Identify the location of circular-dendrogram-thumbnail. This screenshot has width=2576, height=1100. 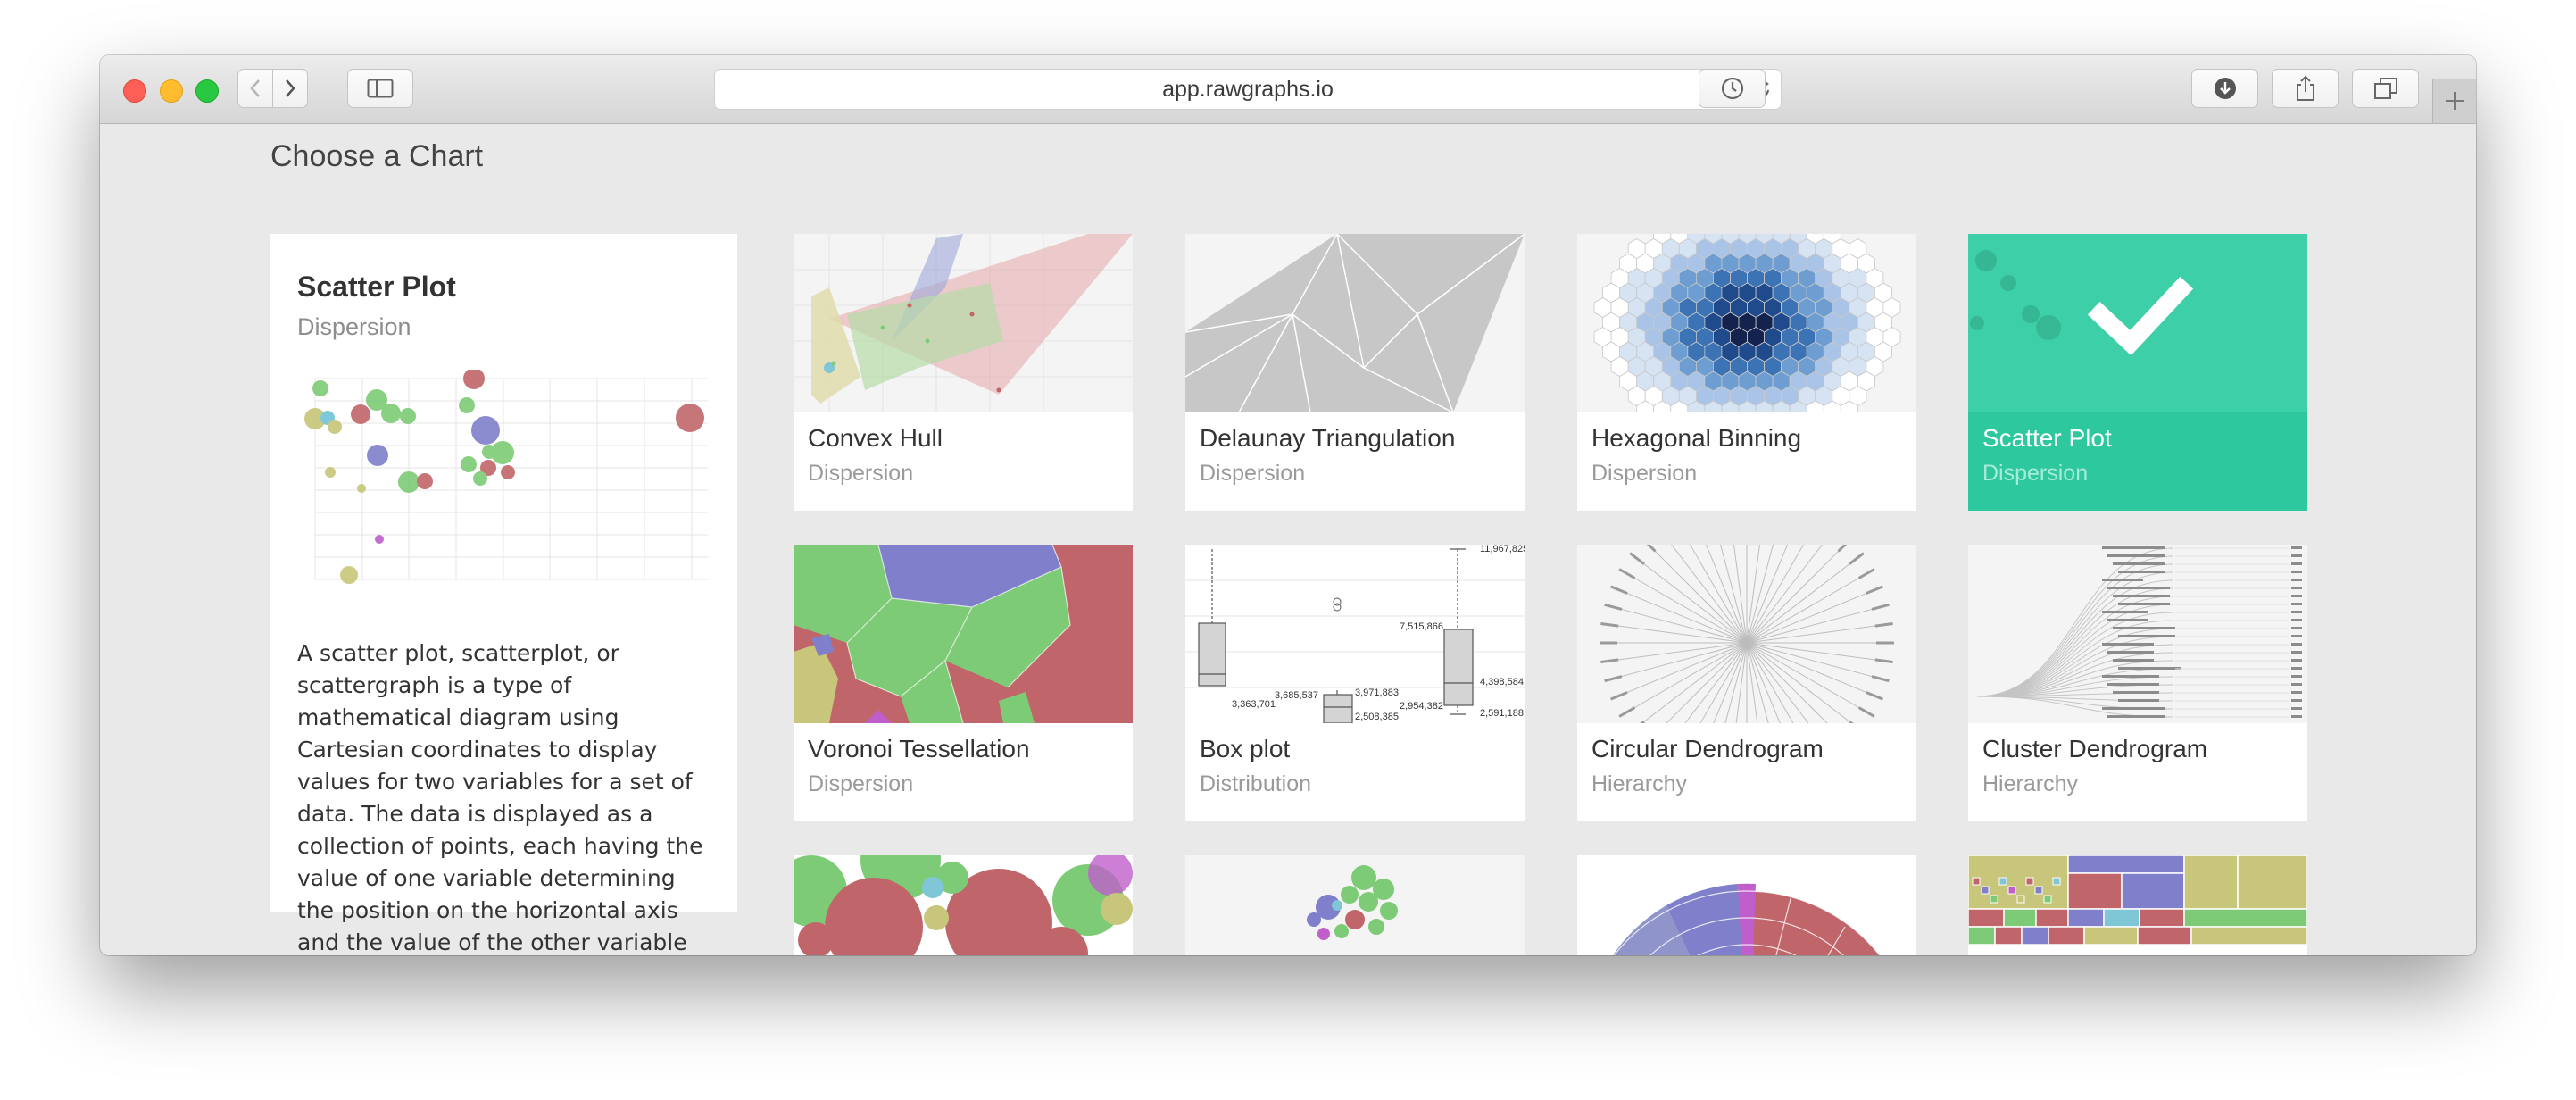
(1747, 634).